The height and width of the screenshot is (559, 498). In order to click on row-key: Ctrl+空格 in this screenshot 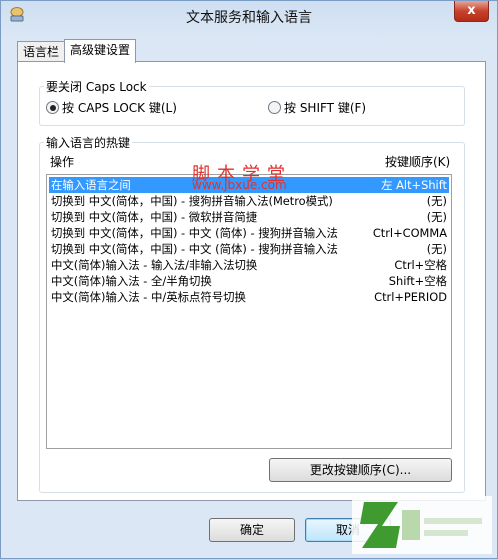, I will do `click(420, 265)`.